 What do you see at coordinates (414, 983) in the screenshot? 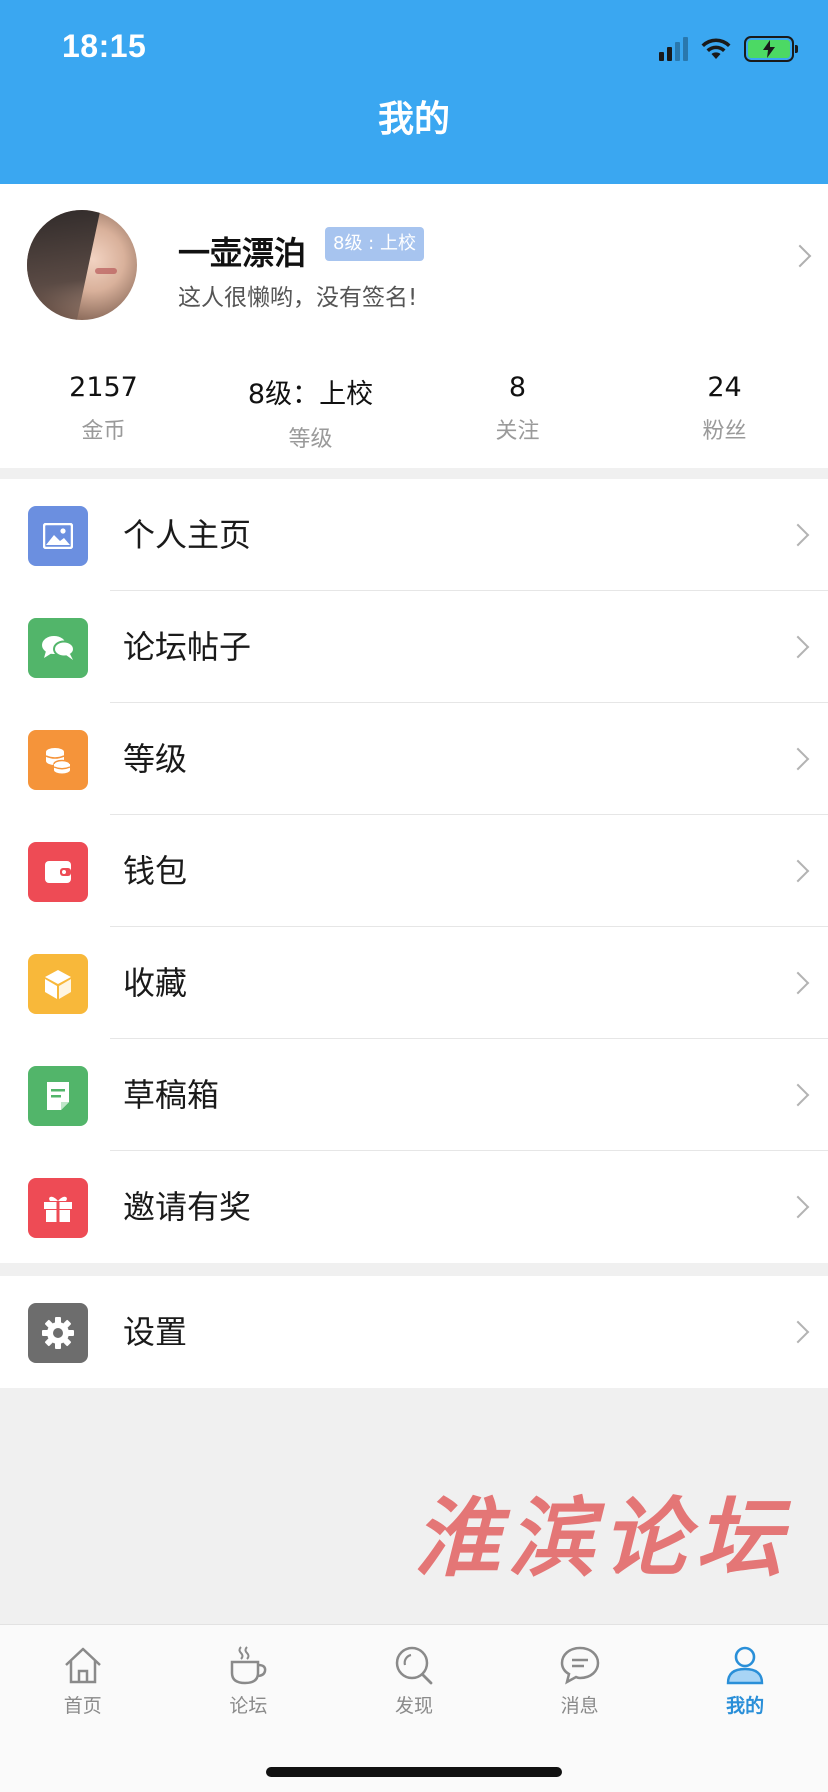
I see `menu-item-favorites: 收藏` at bounding box center [414, 983].